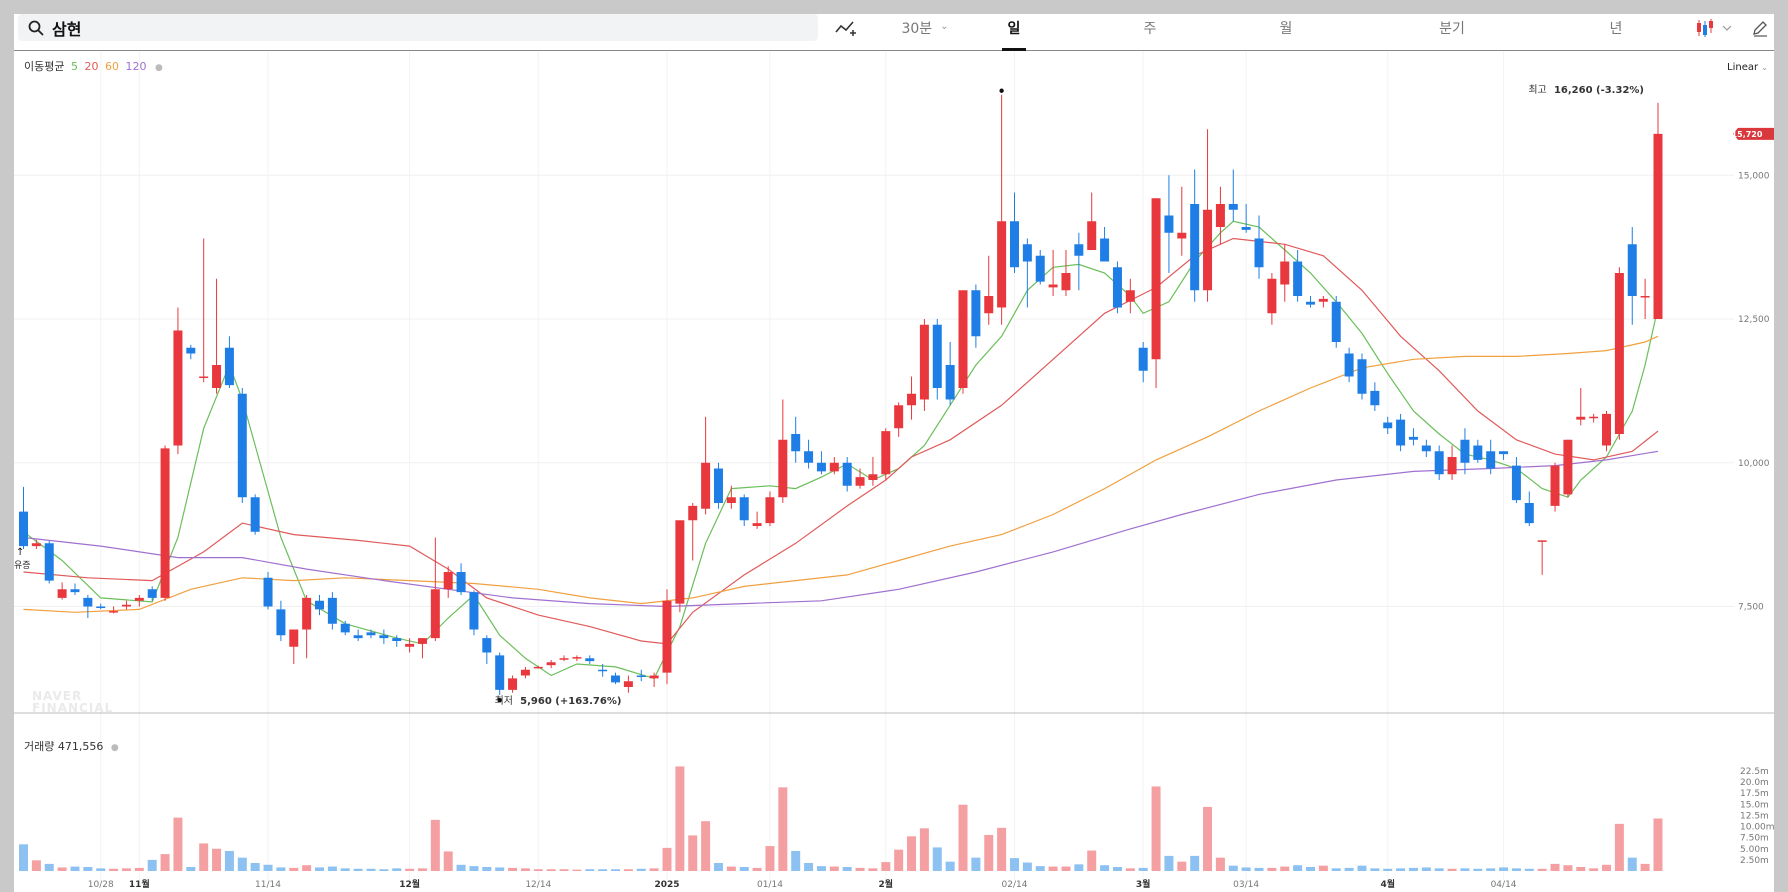  What do you see at coordinates (1747, 134) in the screenshot?
I see `current-price: 15,720` at bounding box center [1747, 134].